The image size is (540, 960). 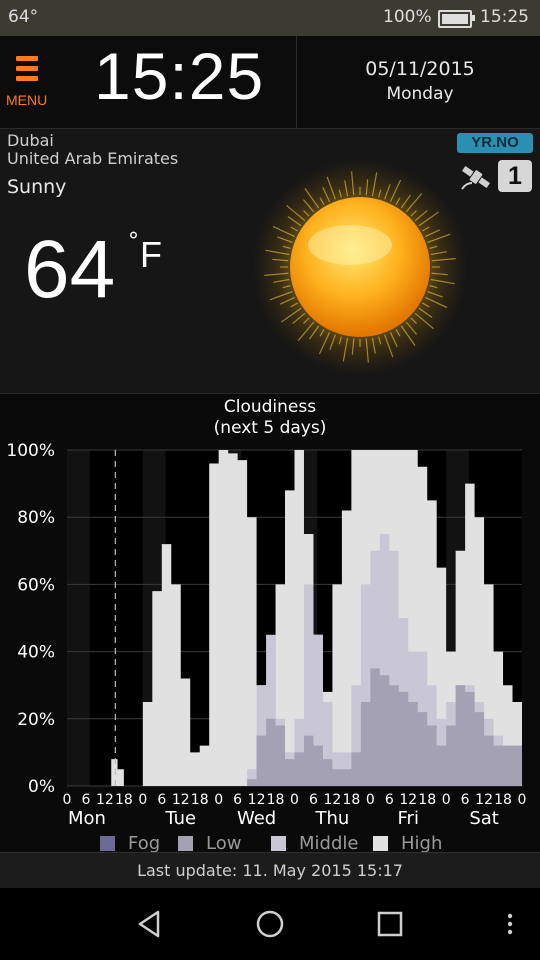 What do you see at coordinates (495, 143) in the screenshot?
I see `yr-logo: YR.NO` at bounding box center [495, 143].